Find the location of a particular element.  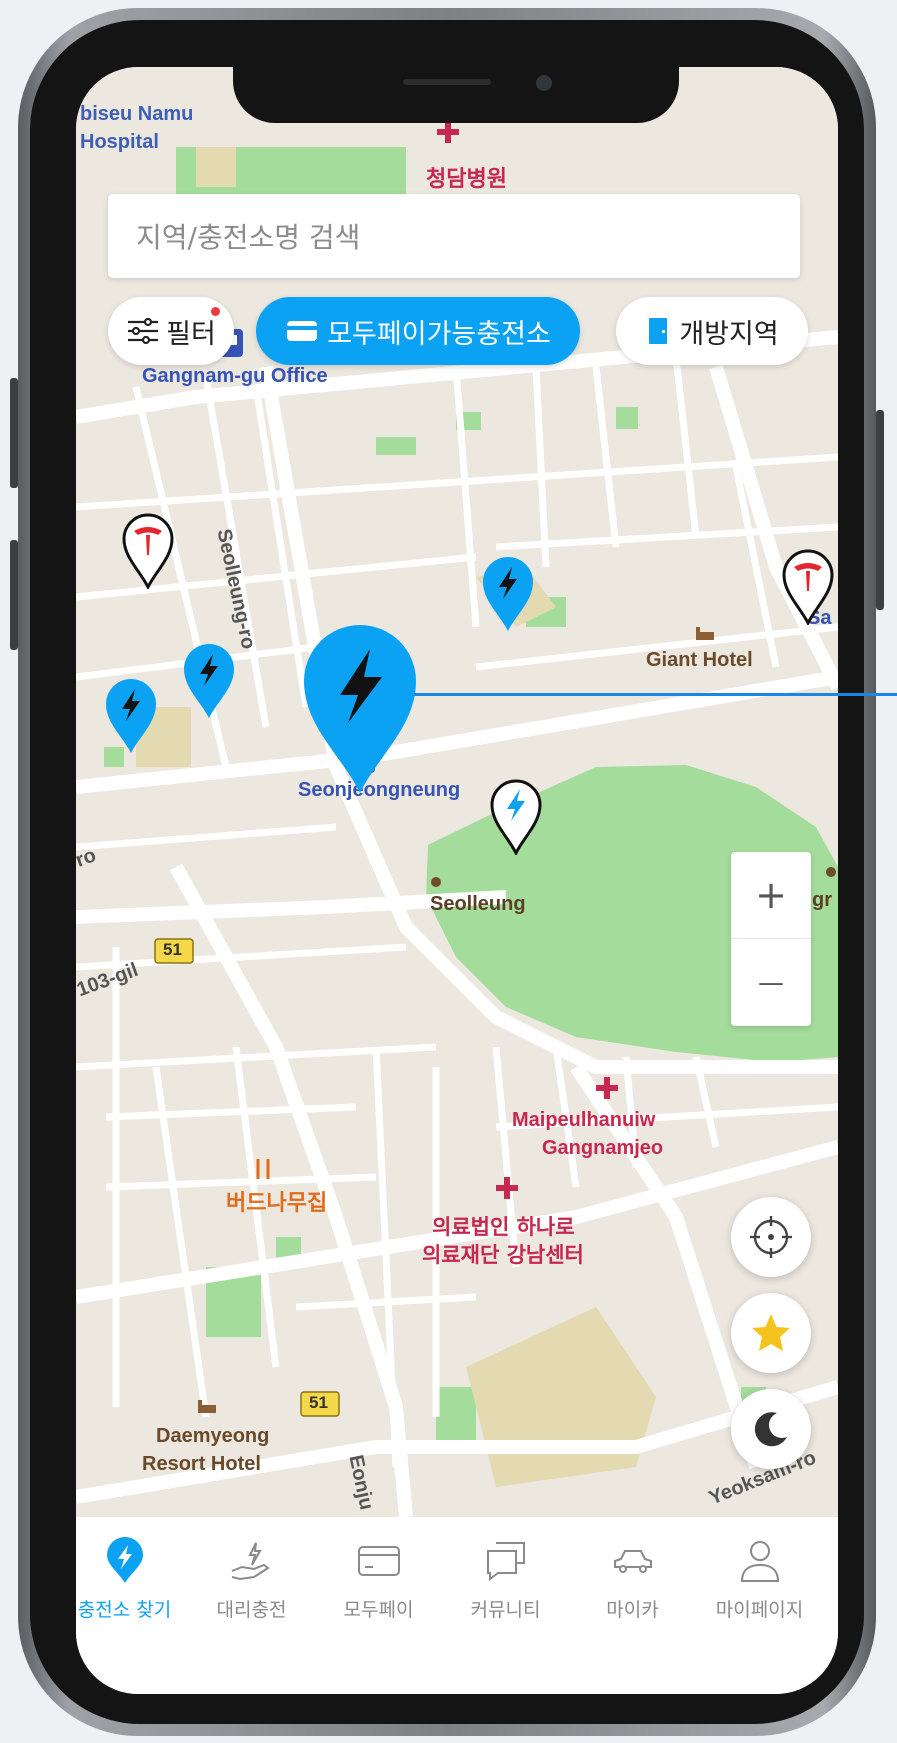

dark-mode-button is located at coordinates (771, 1429).